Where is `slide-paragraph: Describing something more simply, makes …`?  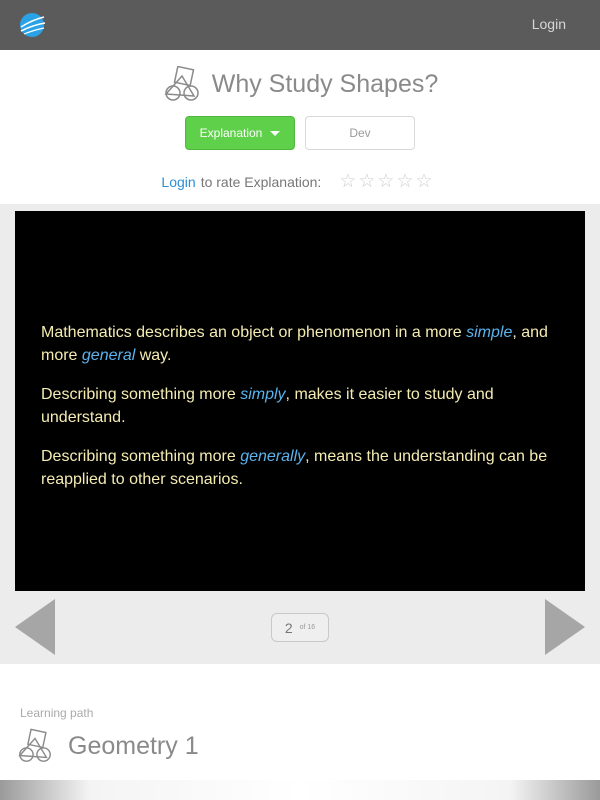
slide-paragraph: Describing something more simply, makes … is located at coordinates (267, 406).